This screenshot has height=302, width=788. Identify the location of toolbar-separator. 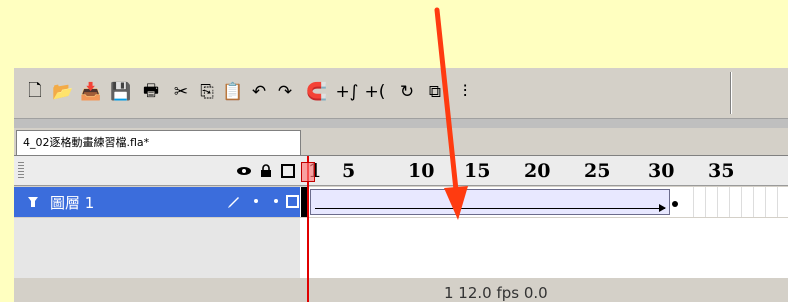
(731, 93).